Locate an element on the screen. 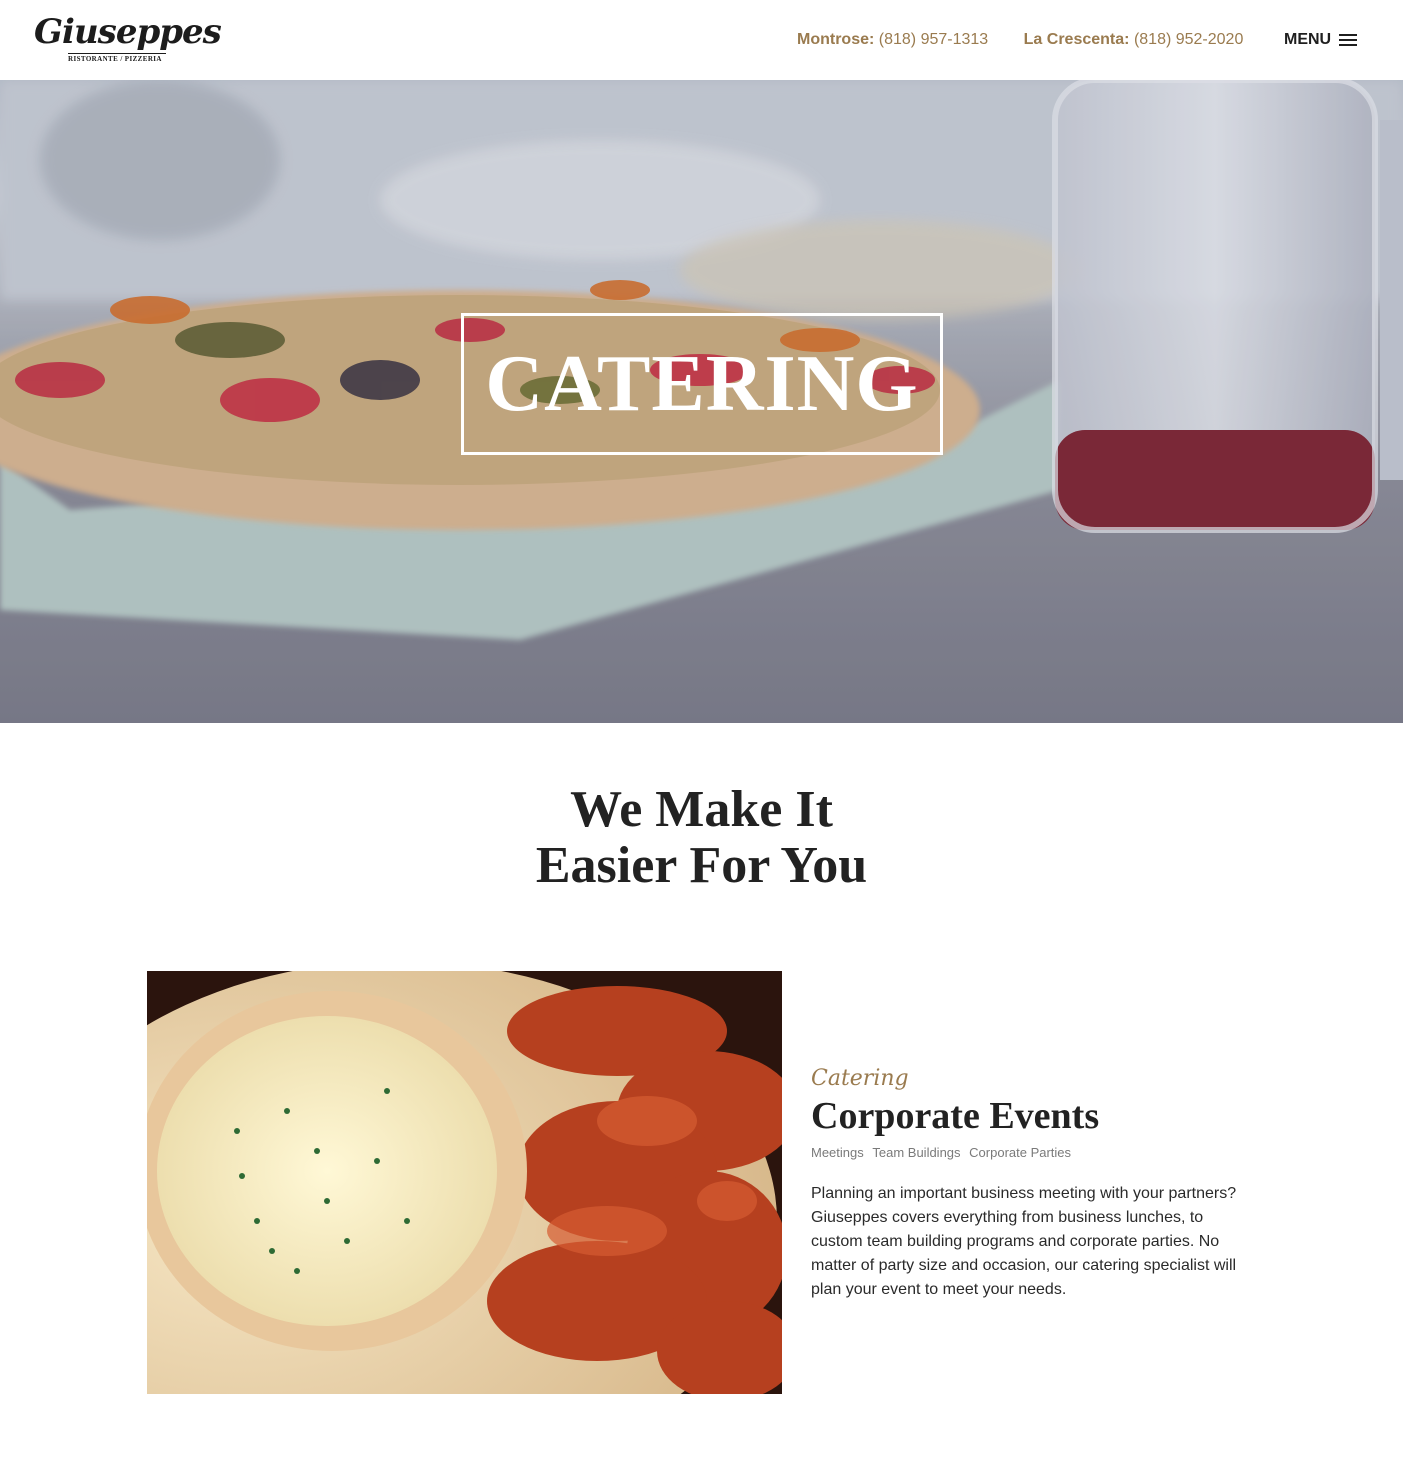 The width and height of the screenshot is (1403, 1474). menu-button: MENU is located at coordinates (1321, 40).